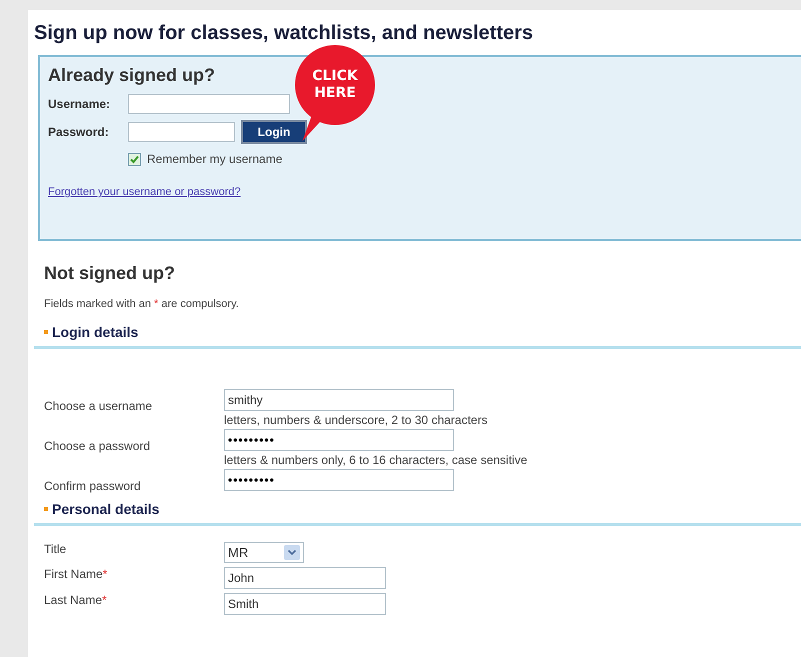 The height and width of the screenshot is (657, 801). Describe the element at coordinates (264, 552) in the screenshot. I see `title-select: MR` at that location.